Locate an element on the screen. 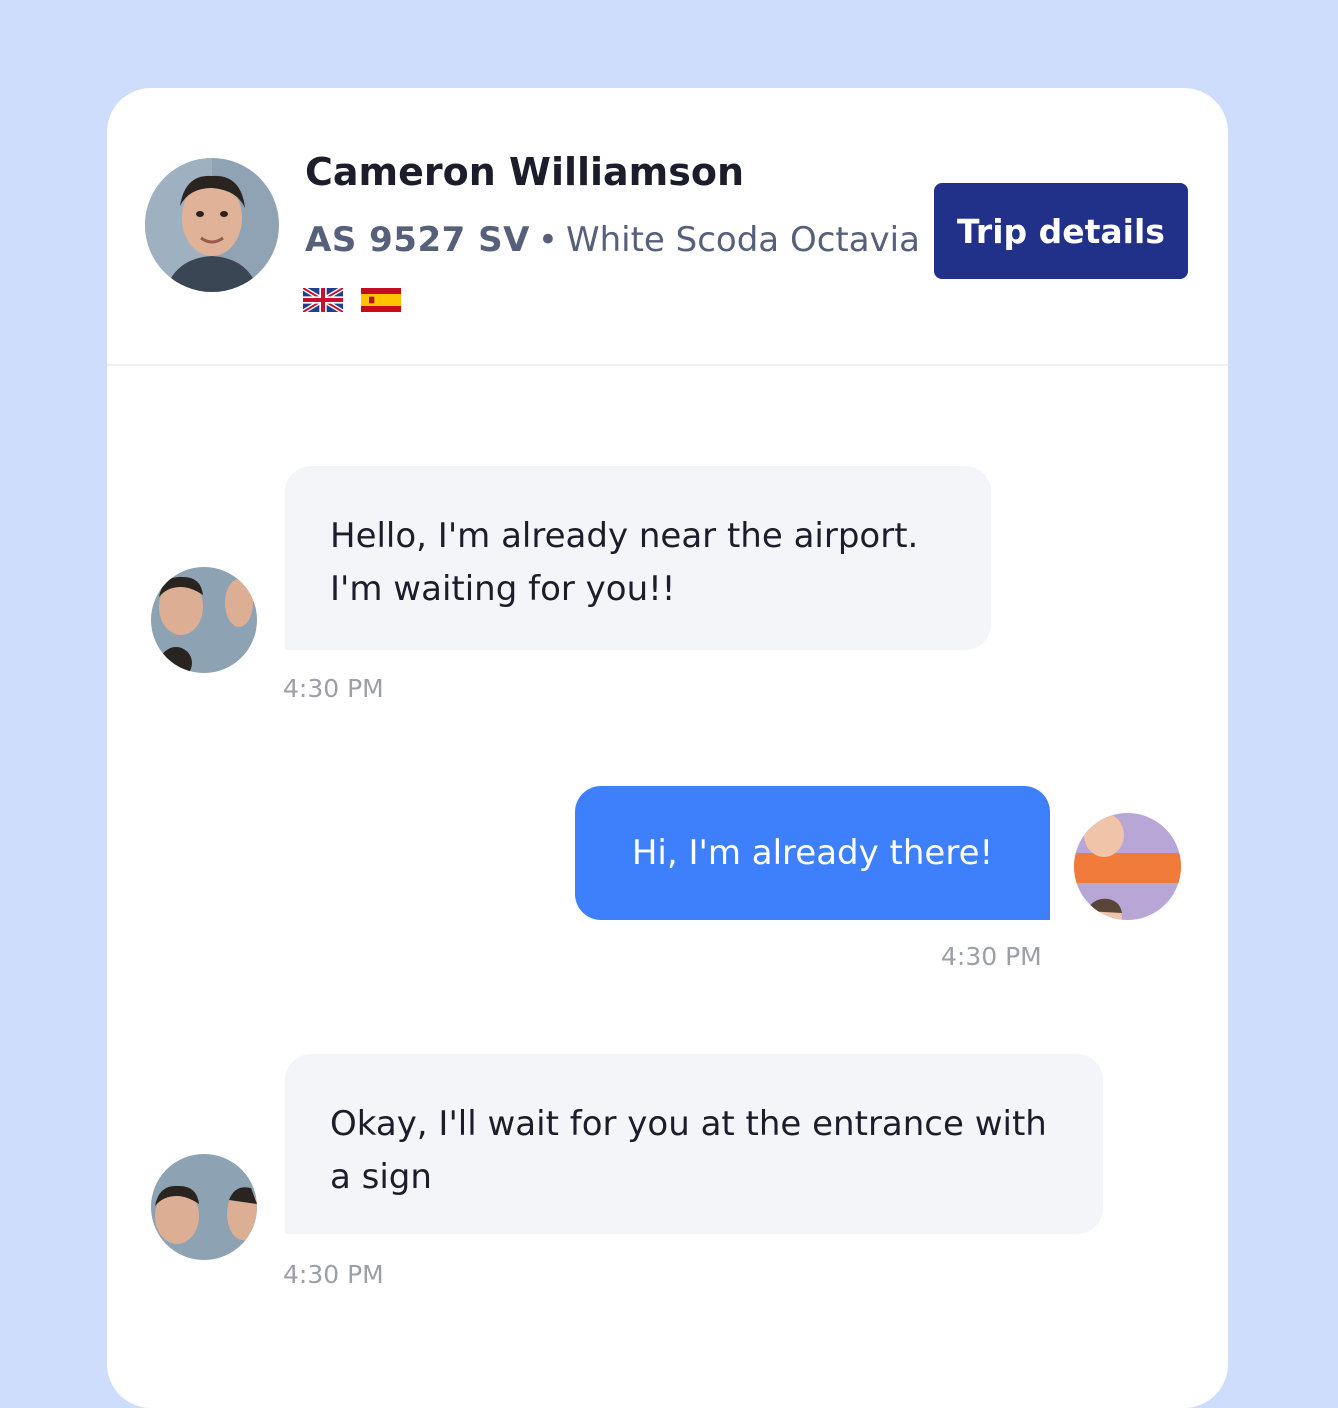  message-line: a sign is located at coordinates (381, 1177).